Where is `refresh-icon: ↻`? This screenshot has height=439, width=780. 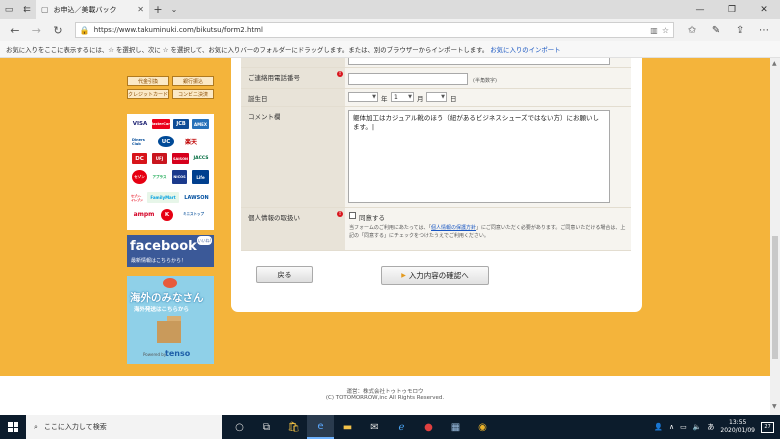
refresh-icon: ↻ is located at coordinates (58, 30).